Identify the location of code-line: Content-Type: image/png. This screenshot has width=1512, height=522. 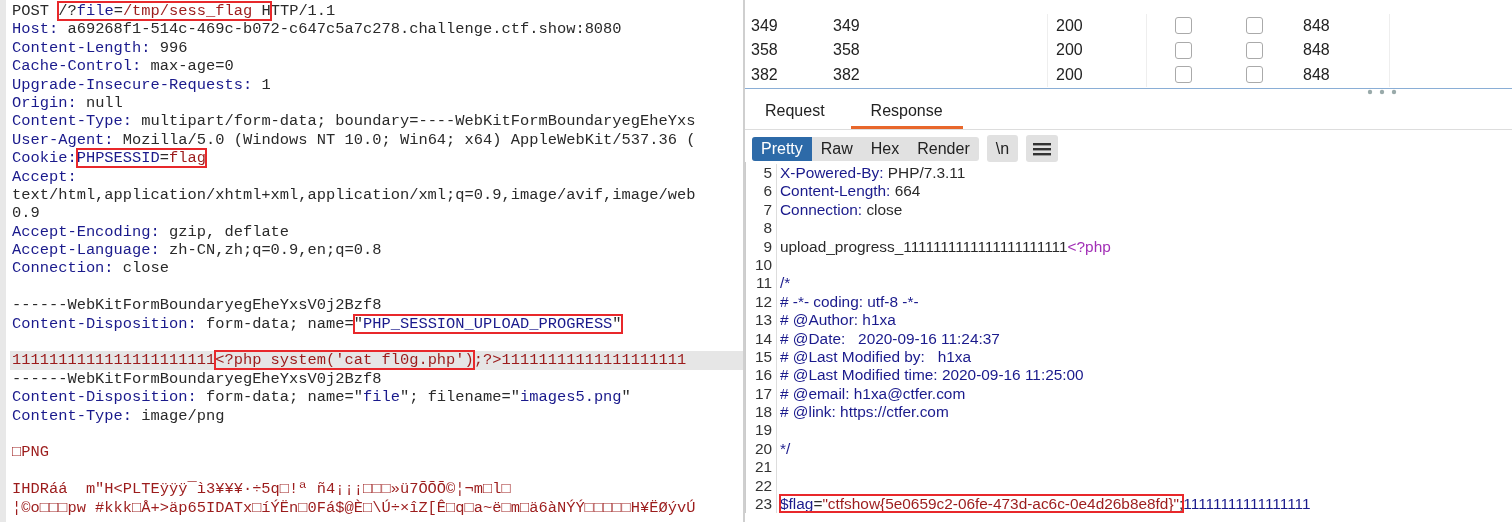
(118, 415).